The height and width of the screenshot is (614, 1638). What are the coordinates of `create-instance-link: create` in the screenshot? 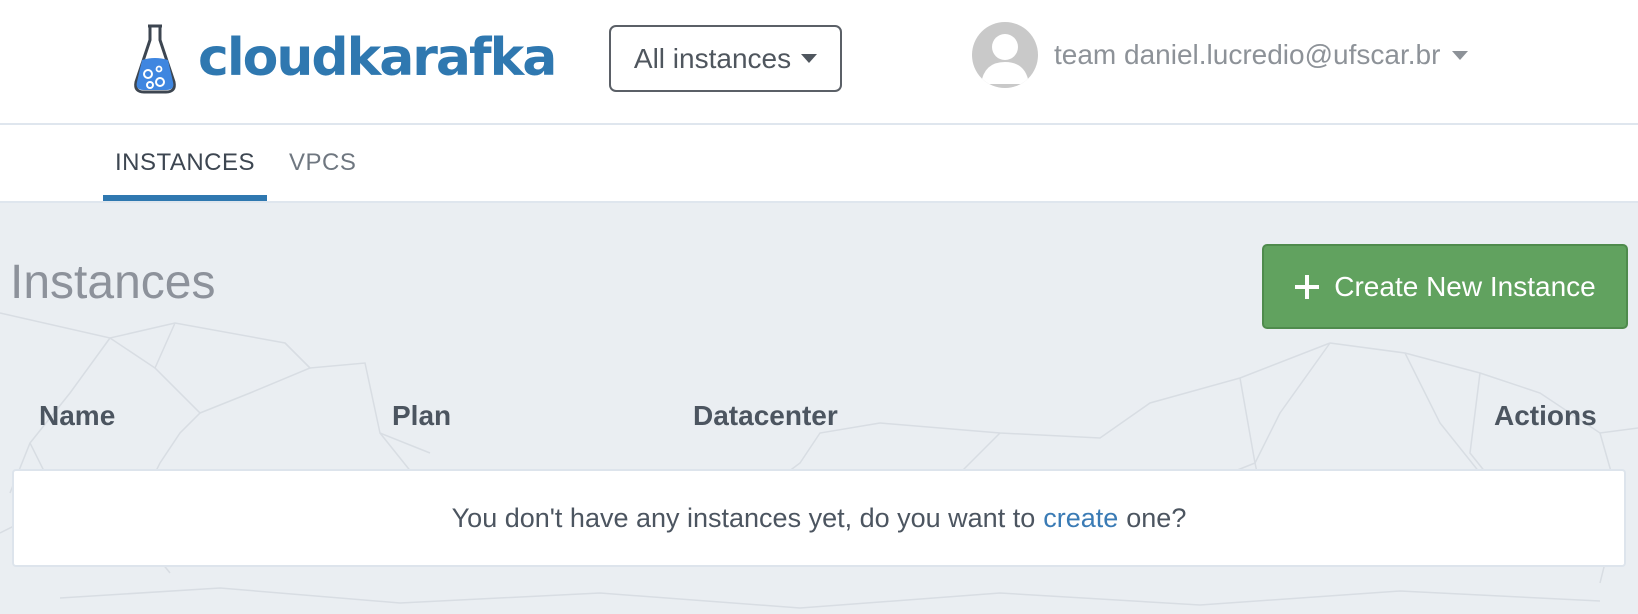 It's located at (1080, 518).